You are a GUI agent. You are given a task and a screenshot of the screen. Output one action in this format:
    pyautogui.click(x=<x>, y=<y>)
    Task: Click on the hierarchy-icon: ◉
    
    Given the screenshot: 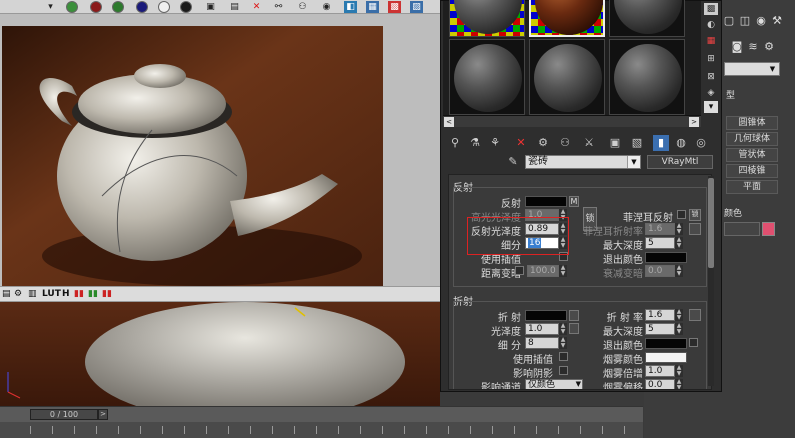 What is the action you would take?
    pyautogui.click(x=761, y=21)
    